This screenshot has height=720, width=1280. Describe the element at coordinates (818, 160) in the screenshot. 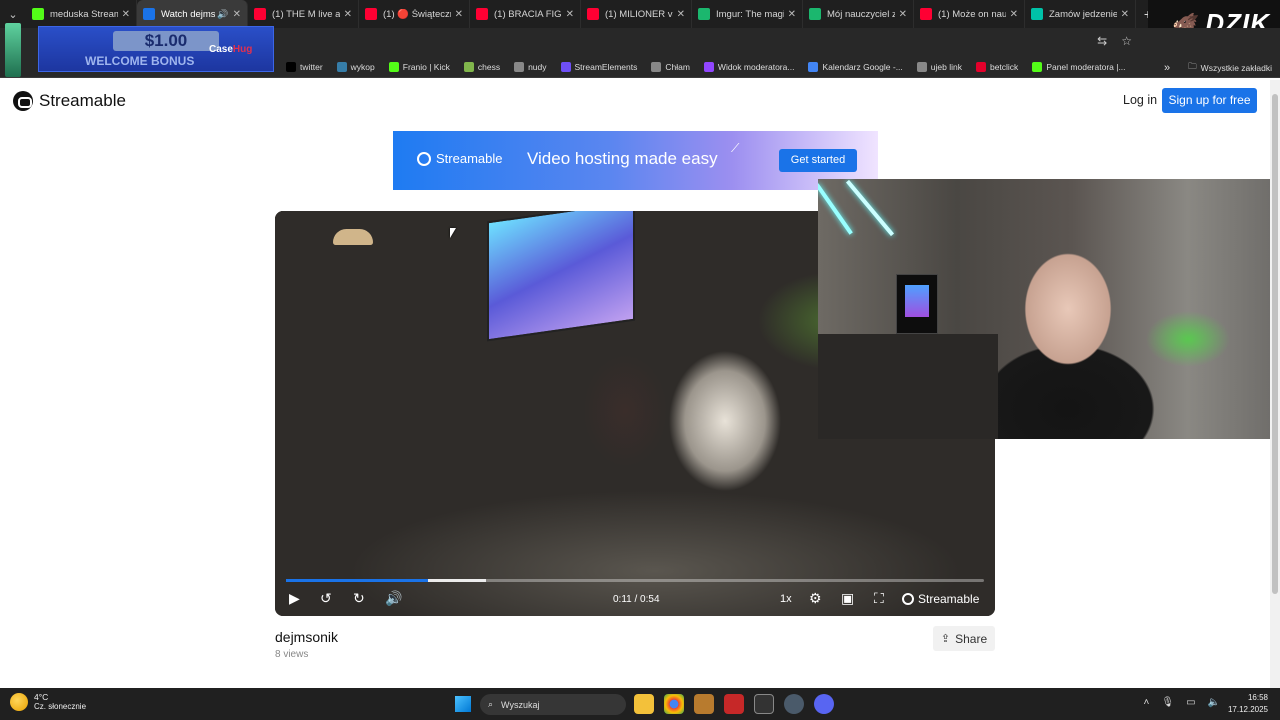

I see `get-started-button: Get started` at that location.